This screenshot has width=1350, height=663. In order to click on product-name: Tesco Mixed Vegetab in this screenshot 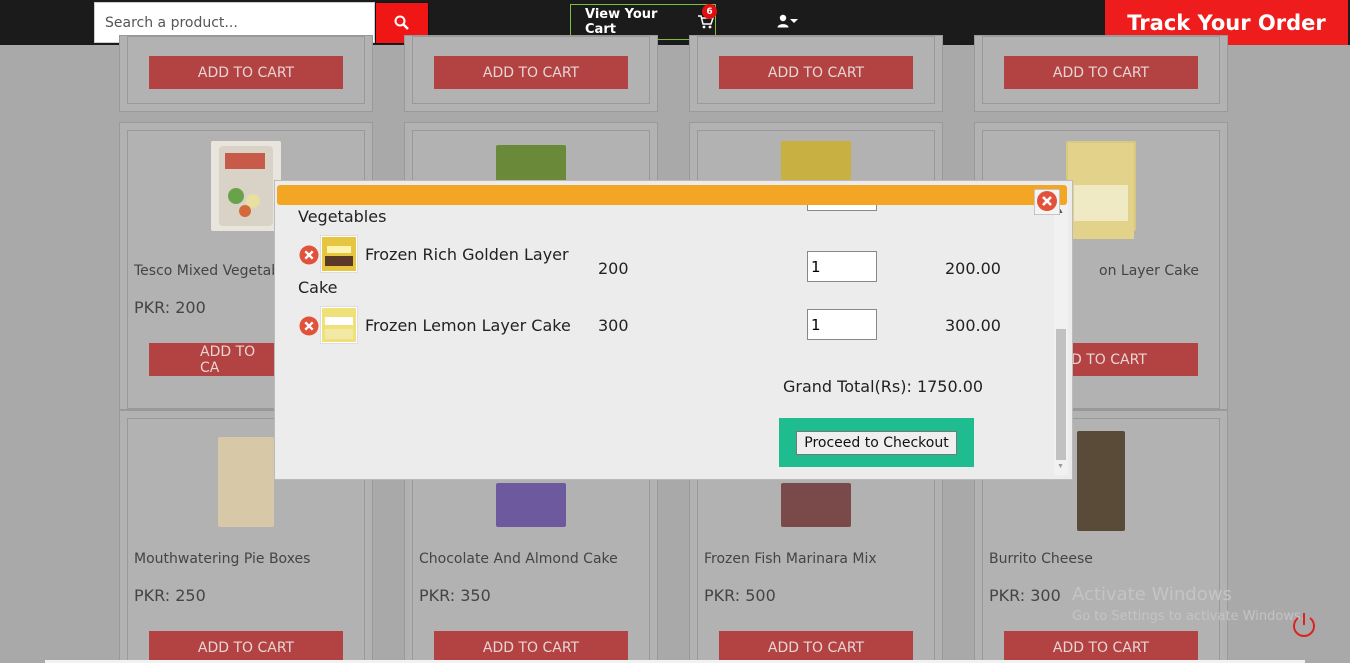, I will do `click(207, 271)`.